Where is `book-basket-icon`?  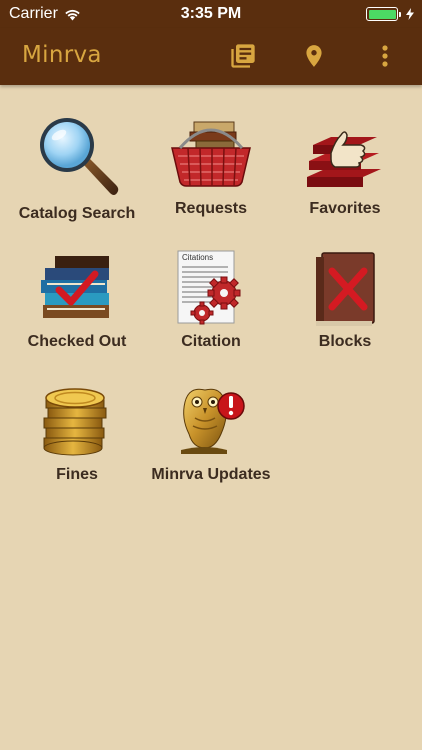
book-basket-icon is located at coordinates (211, 155).